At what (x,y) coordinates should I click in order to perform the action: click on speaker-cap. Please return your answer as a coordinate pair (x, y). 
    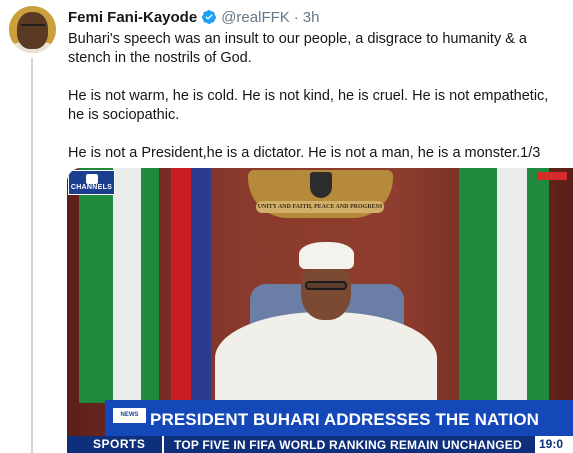
    Looking at the image, I should click on (326, 255).